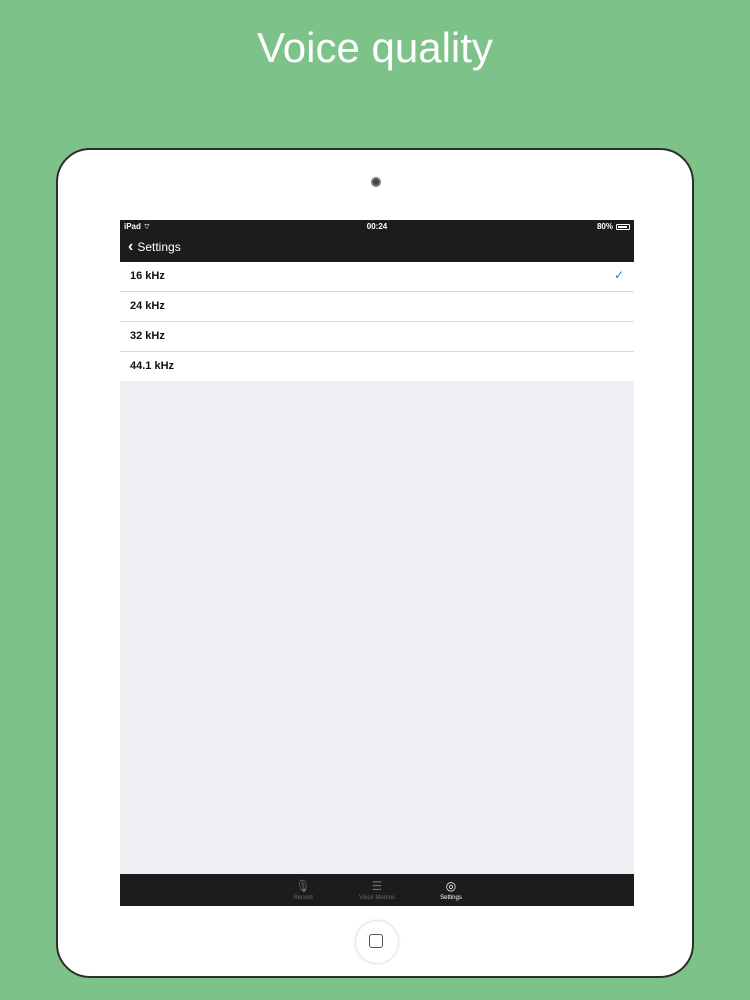  Describe the element at coordinates (377, 307) in the screenshot. I see `quality-option-24khz: 24 kHz` at that location.